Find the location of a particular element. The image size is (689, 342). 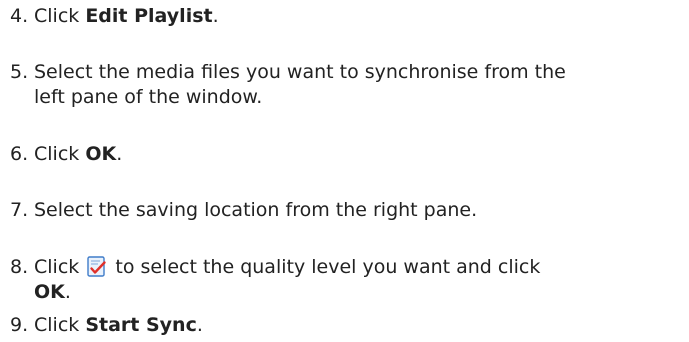

step-number: 6. is located at coordinates (19, 154).